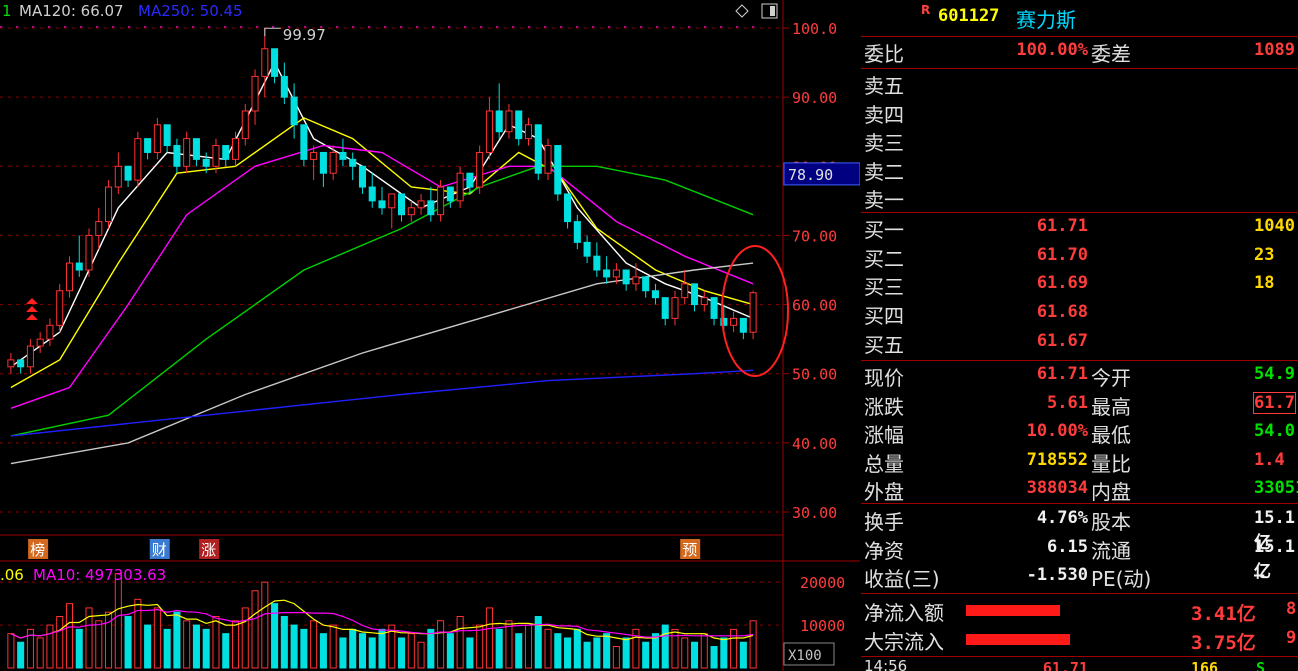 Image resolution: width=1298 pixels, height=671 pixels. I want to click on fundamental-label: 换手, so click(884, 522).